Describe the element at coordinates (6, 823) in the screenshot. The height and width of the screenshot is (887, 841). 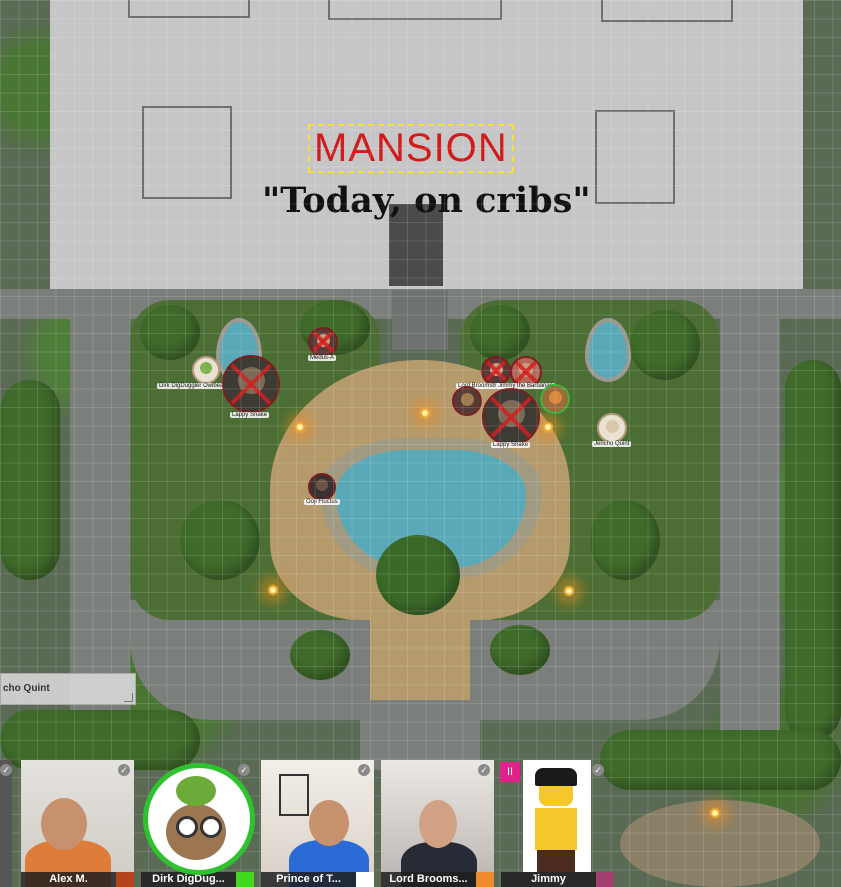
I see `video-tile-partial: ✓` at that location.